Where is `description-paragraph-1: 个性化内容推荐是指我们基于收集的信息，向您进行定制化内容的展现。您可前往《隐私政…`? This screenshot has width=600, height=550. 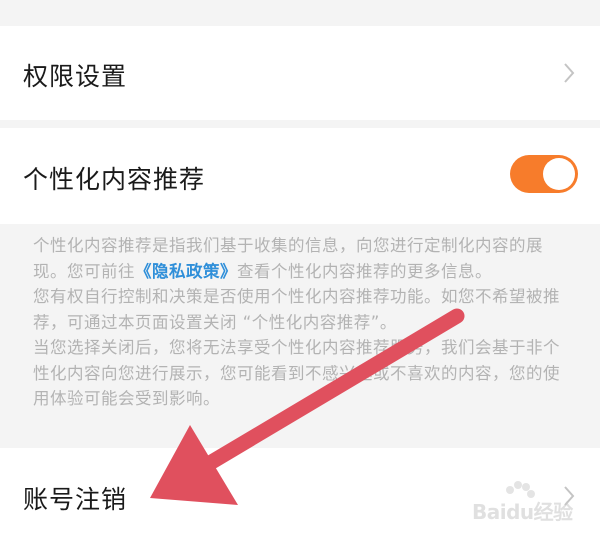 description-paragraph-1: 个性化内容推荐是指我们基于收集的信息，向您进行定制化内容的展现。您可前往《隐私政… is located at coordinates (303, 258).